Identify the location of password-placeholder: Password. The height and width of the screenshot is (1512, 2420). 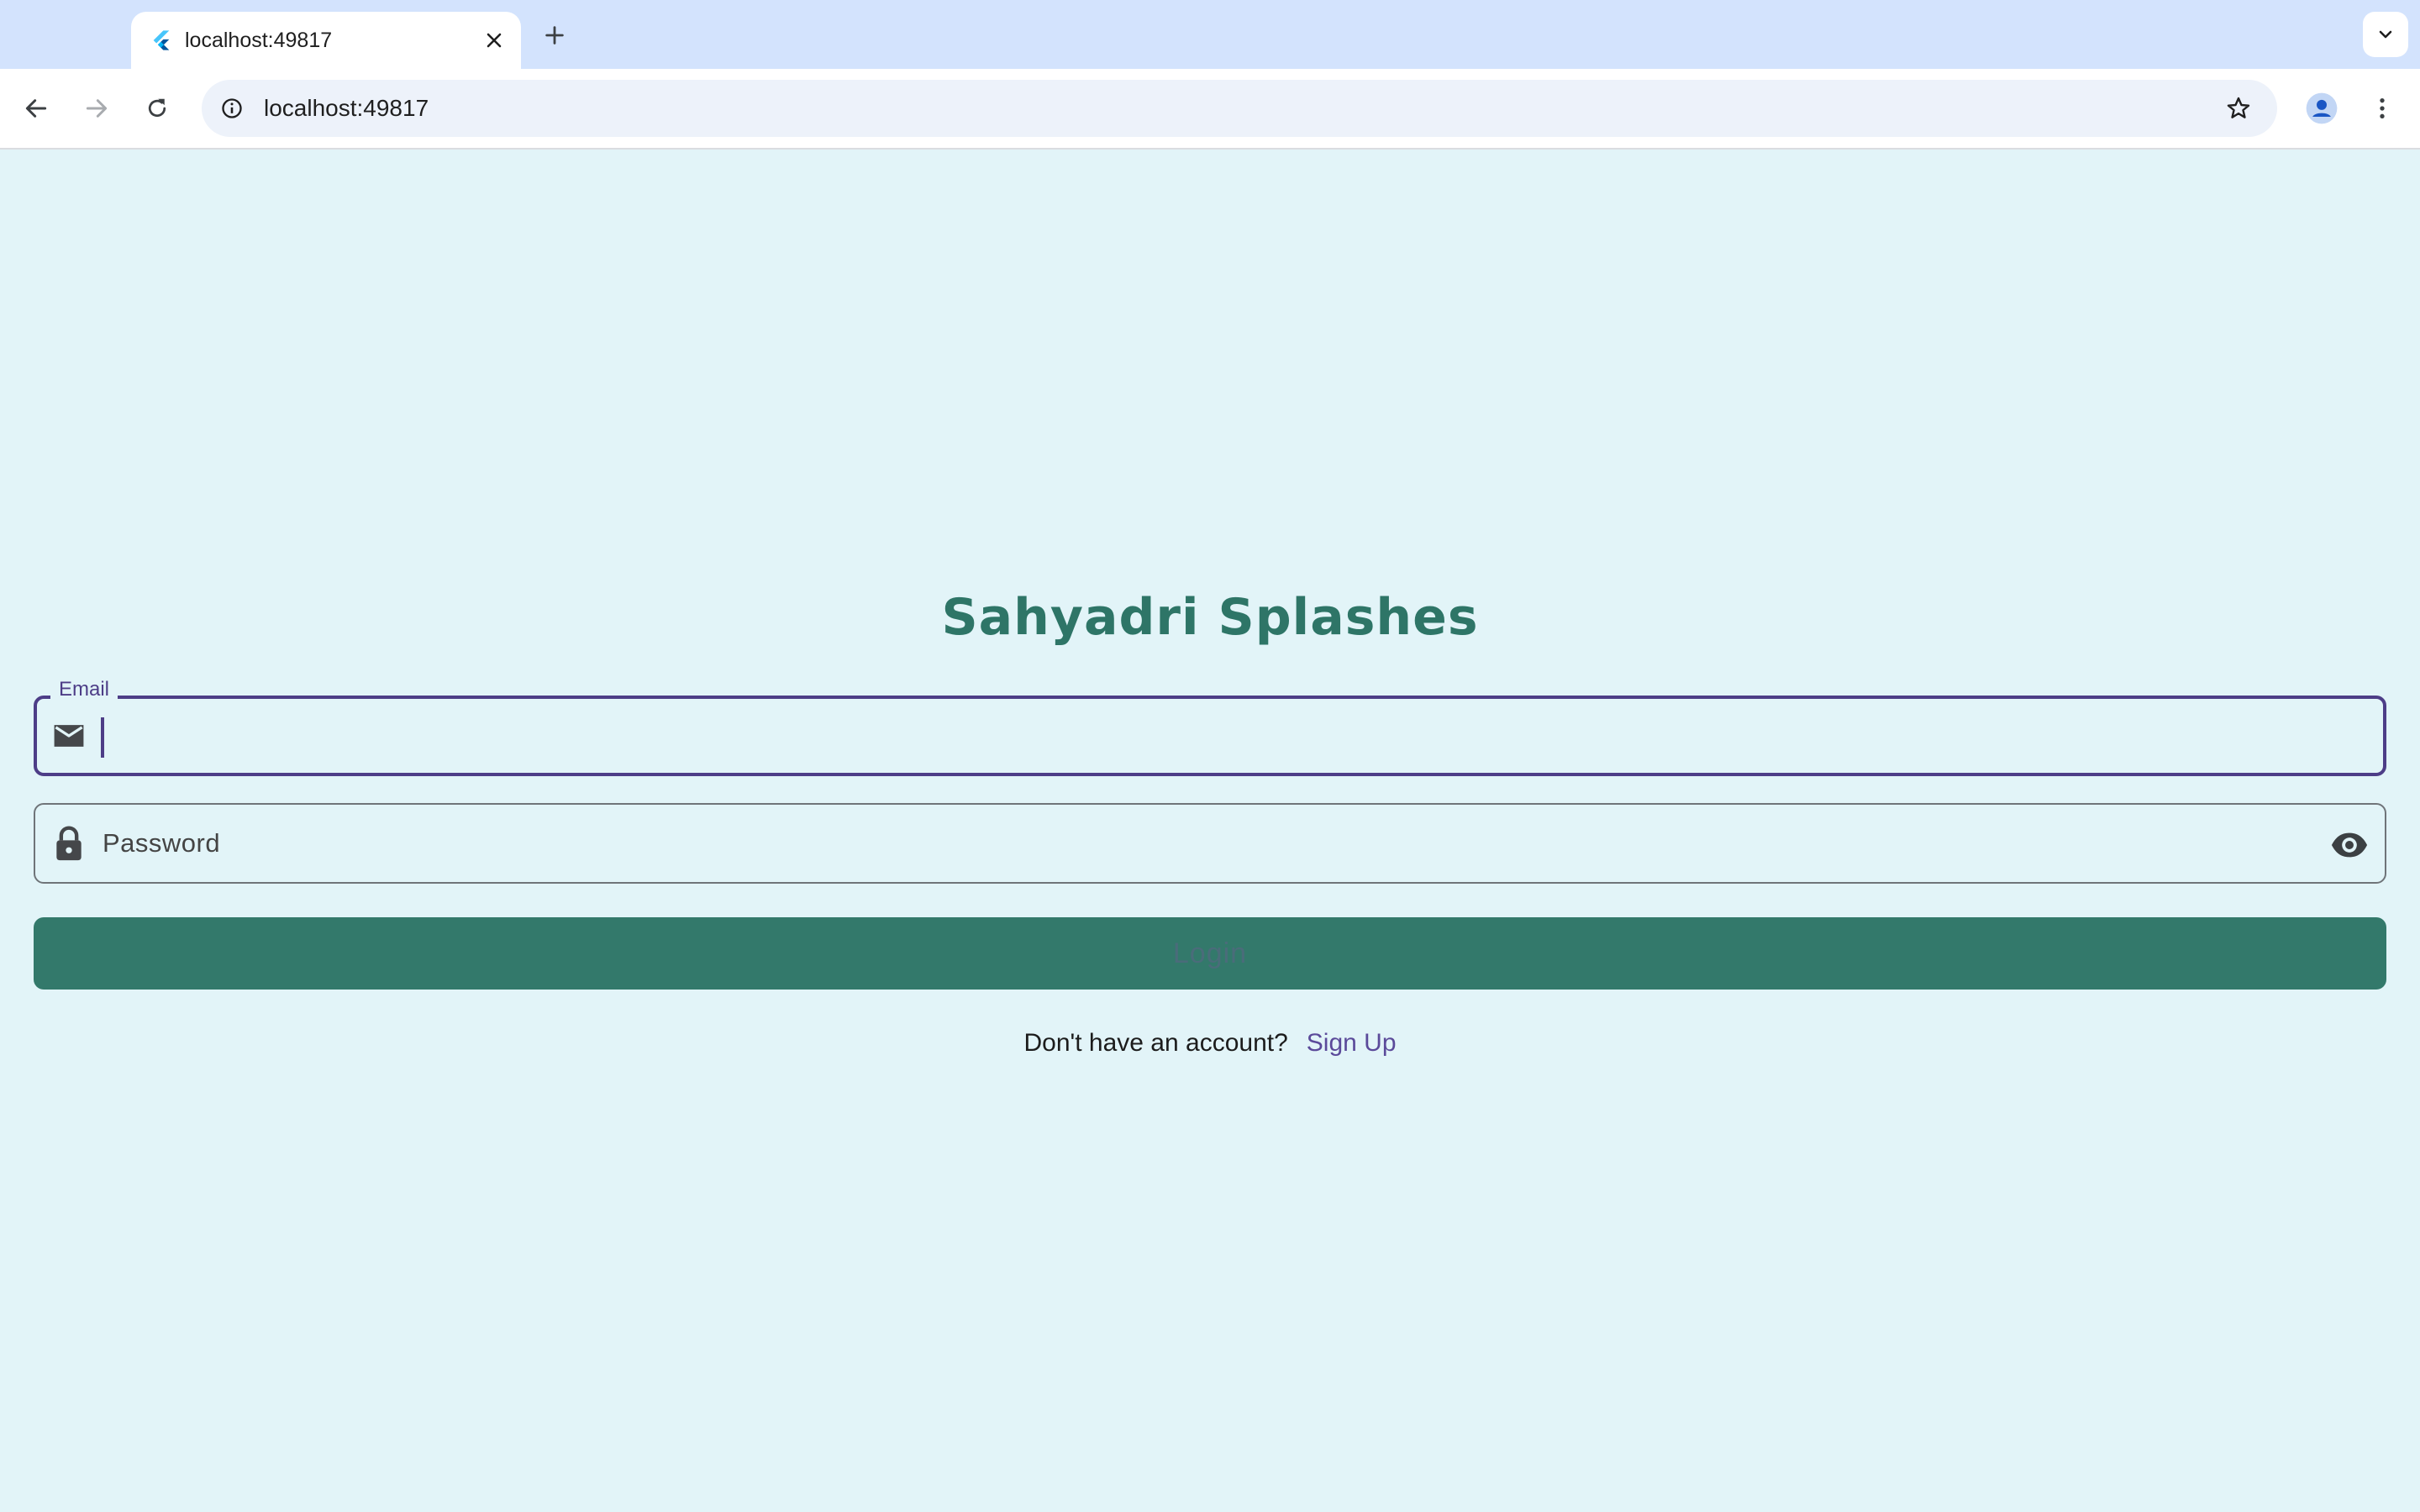
(162, 843).